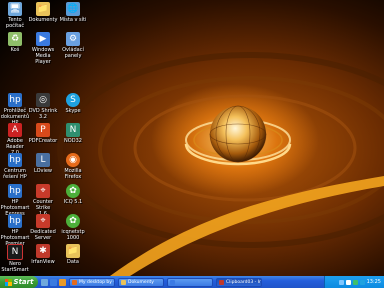 This screenshot has width=384, height=288. Describe the element at coordinates (43, 171) in the screenshot. I see `desktop-icon-label: LOview` at that location.